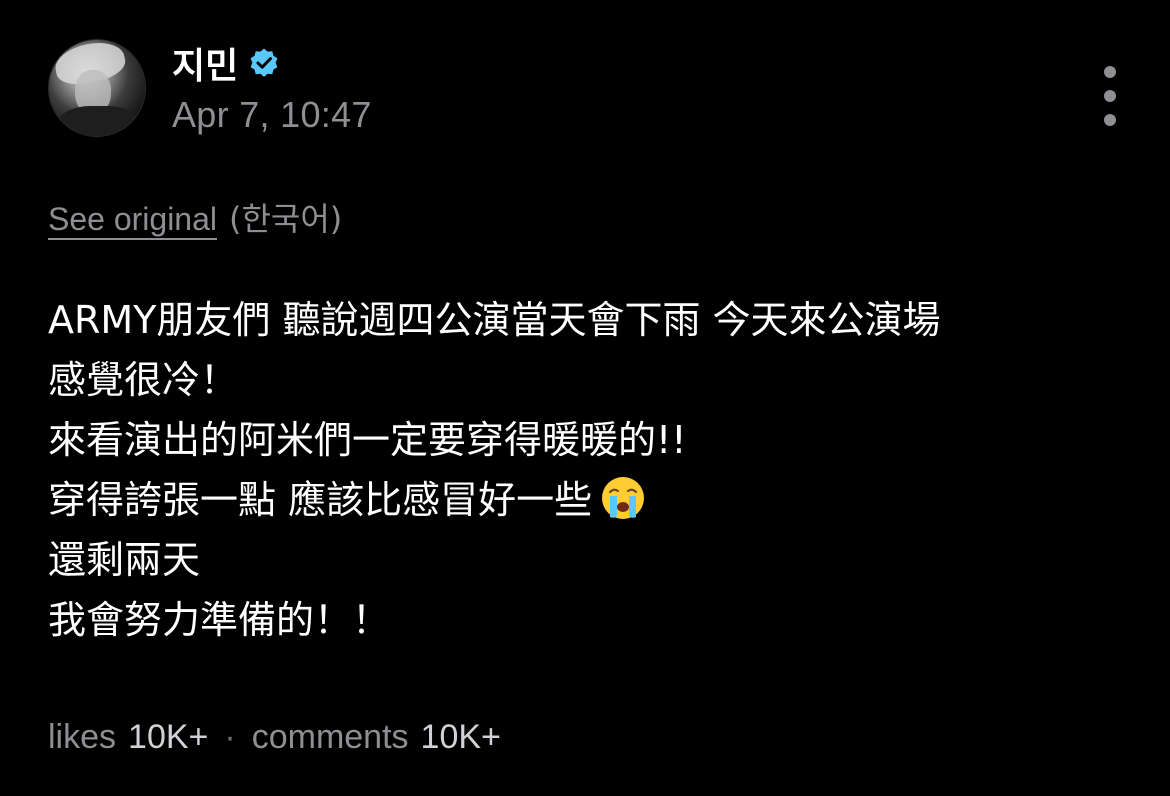  I want to click on original-language-label: (한국어), so click(286, 219).